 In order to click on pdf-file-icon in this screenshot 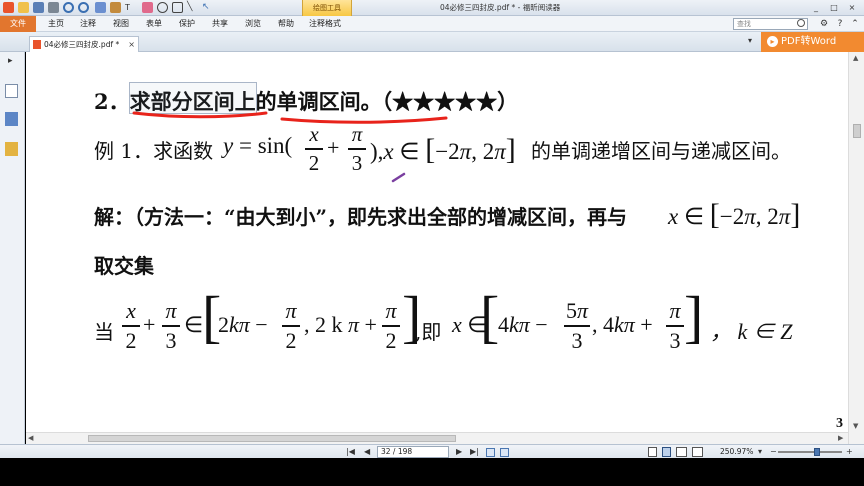, I will do `click(37, 44)`.